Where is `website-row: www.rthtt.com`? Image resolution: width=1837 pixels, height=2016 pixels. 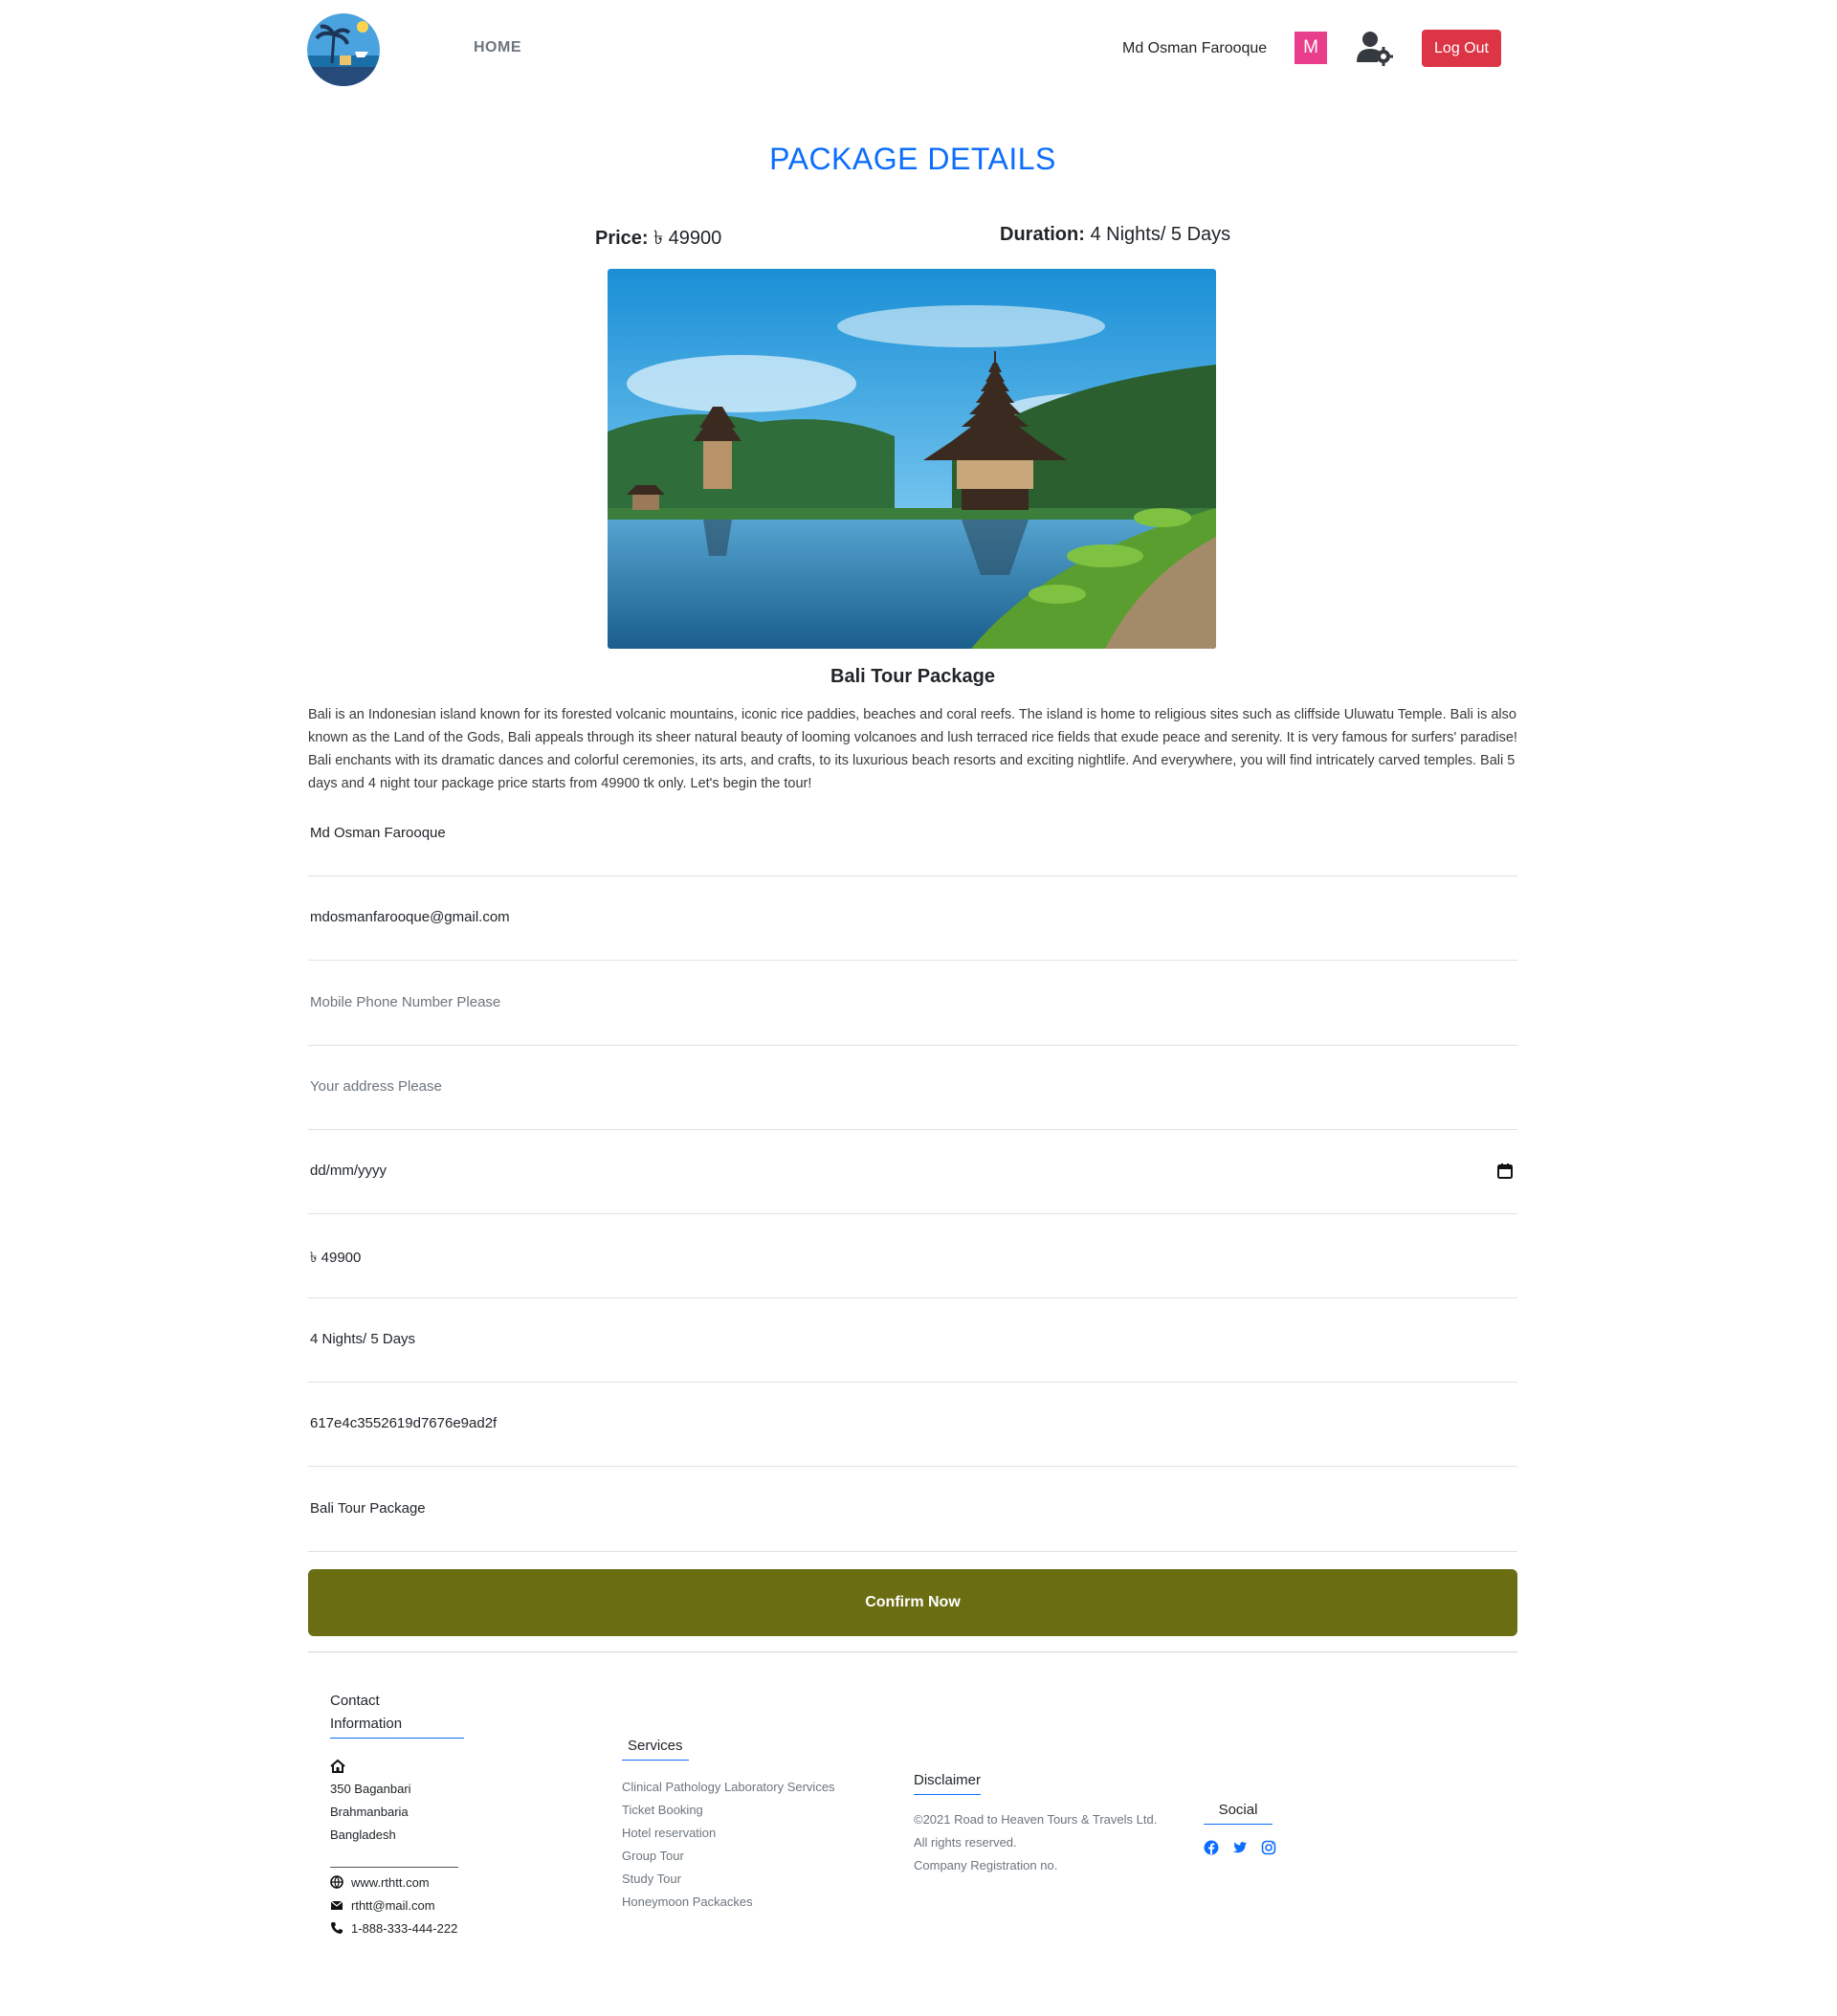 website-row: www.rthtt.com is located at coordinates (380, 1883).